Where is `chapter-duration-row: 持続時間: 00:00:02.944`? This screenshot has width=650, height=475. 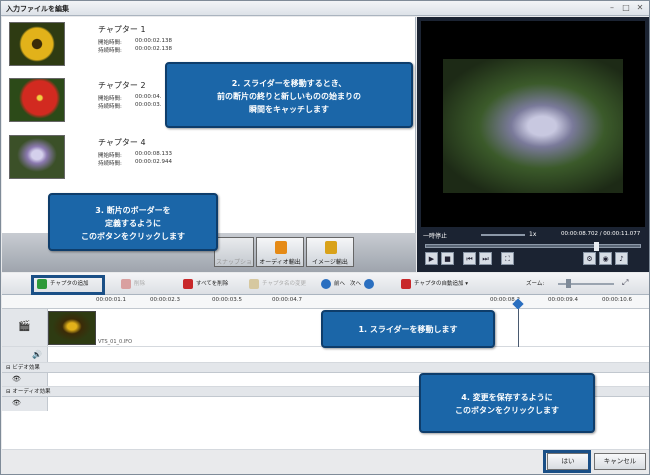 chapter-duration-row: 持続時間: 00:00:02.944 is located at coordinates (135, 163).